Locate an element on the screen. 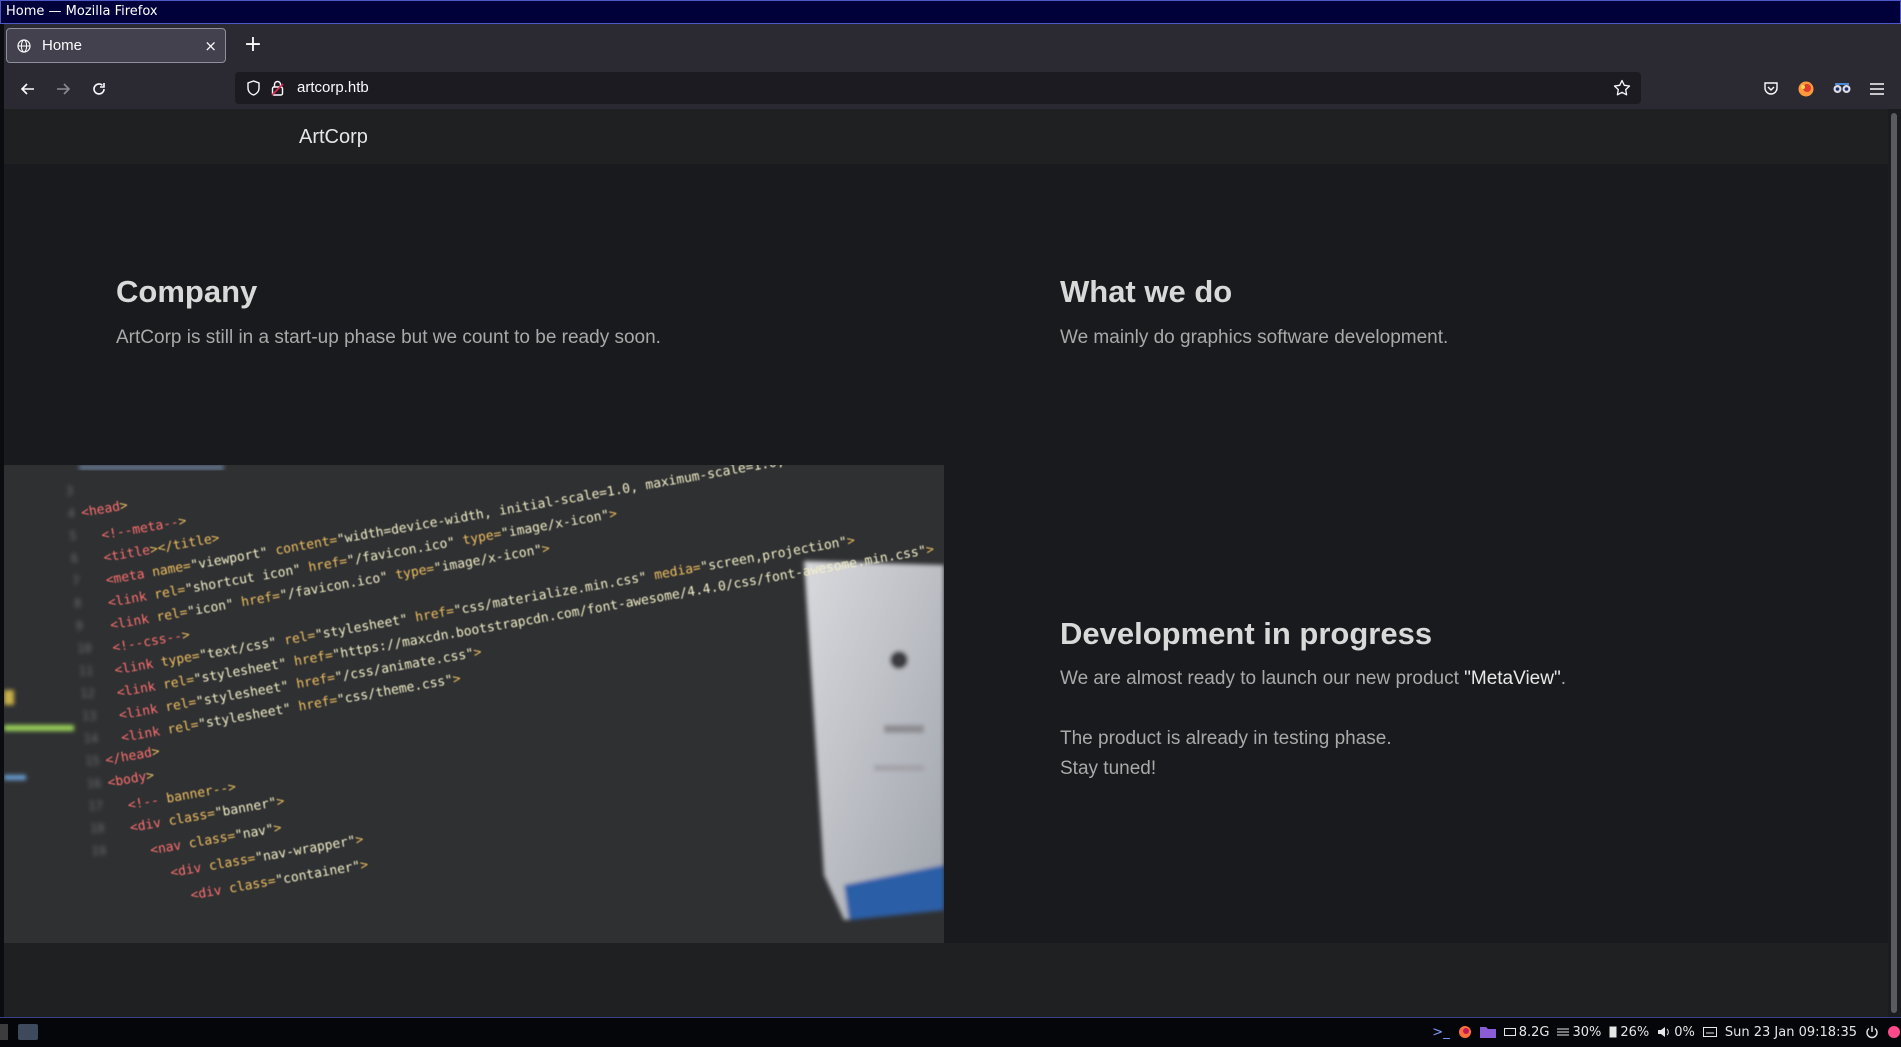 This screenshot has height=1047, width=1901. power-icon is located at coordinates (1872, 1032).